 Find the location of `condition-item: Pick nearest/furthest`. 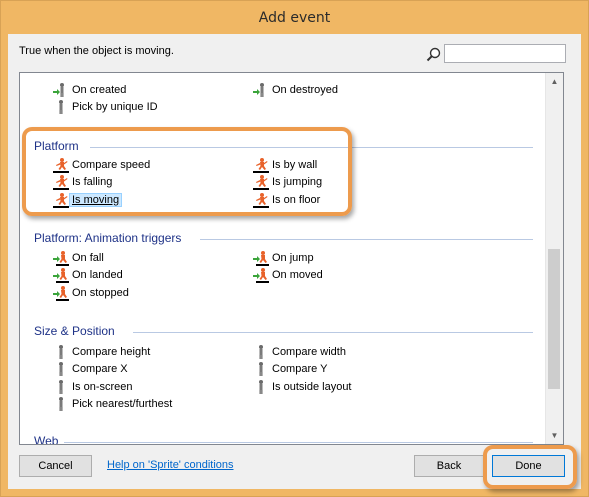

condition-item: Pick nearest/furthest is located at coordinates (112, 404).